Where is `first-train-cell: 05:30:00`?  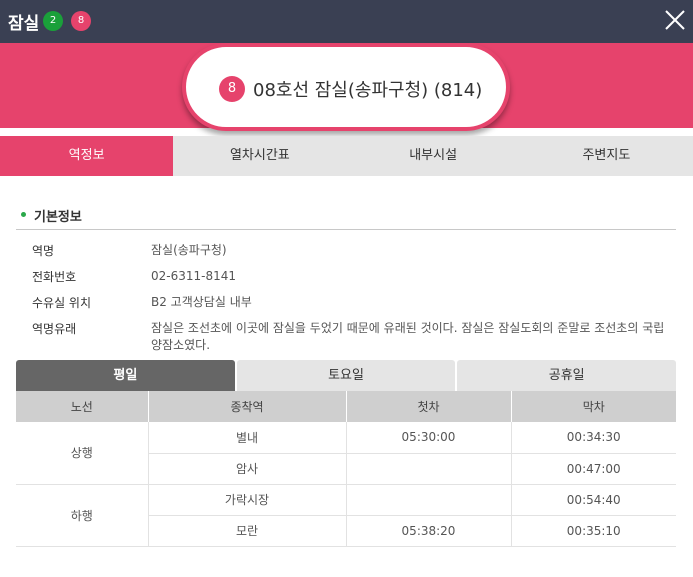 first-train-cell: 05:30:00 is located at coordinates (429, 438).